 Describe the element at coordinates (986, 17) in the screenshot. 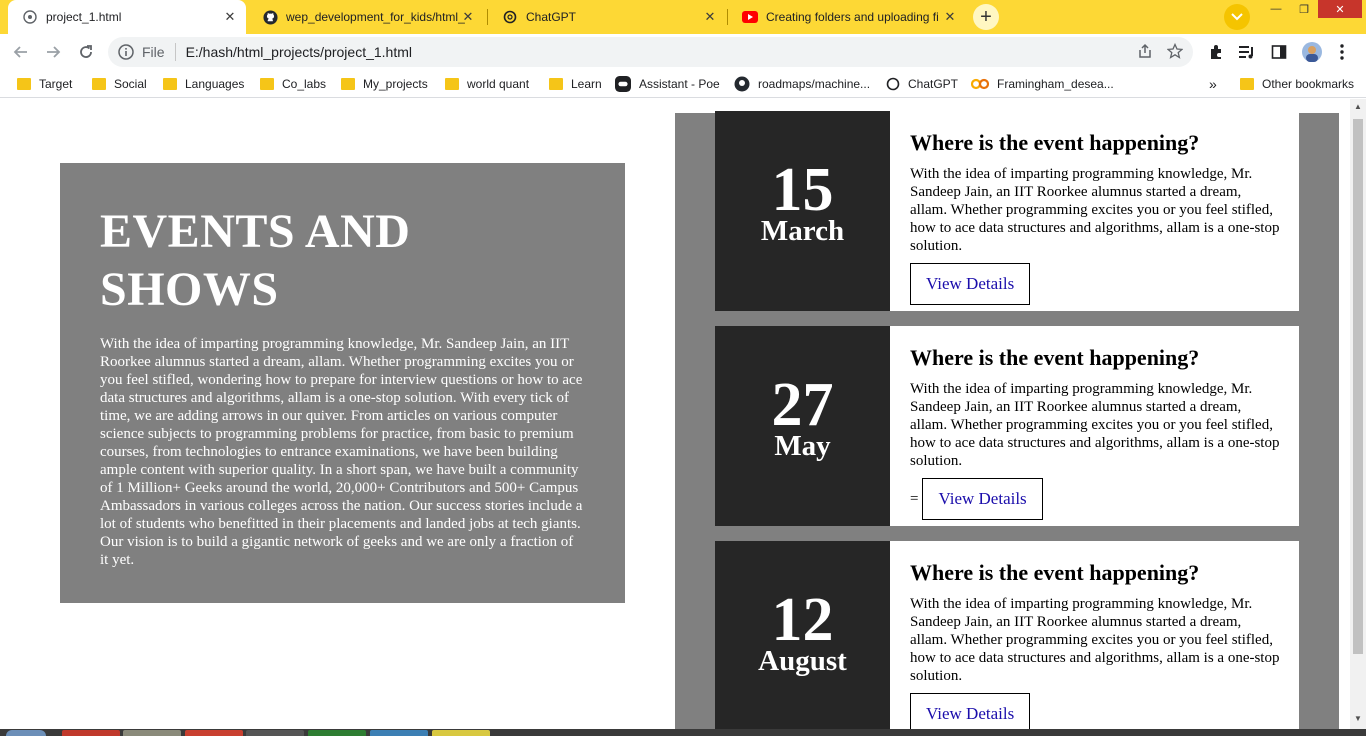

I see `new-tab-button: +` at that location.